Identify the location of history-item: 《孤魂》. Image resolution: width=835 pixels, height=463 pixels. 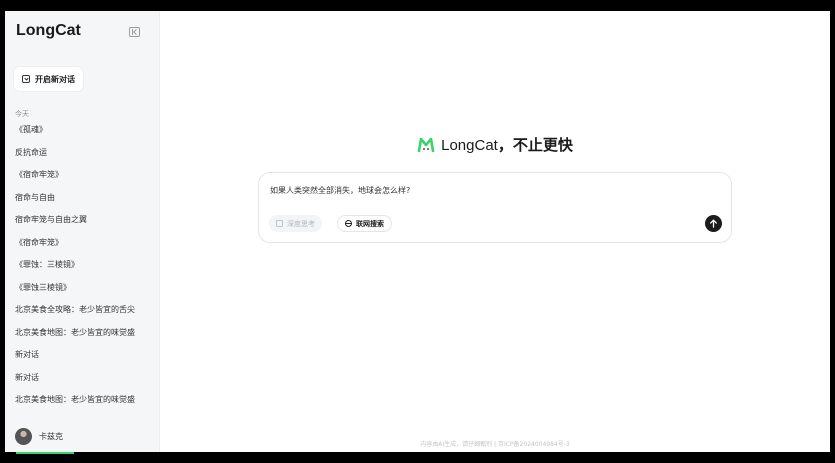
(85, 134).